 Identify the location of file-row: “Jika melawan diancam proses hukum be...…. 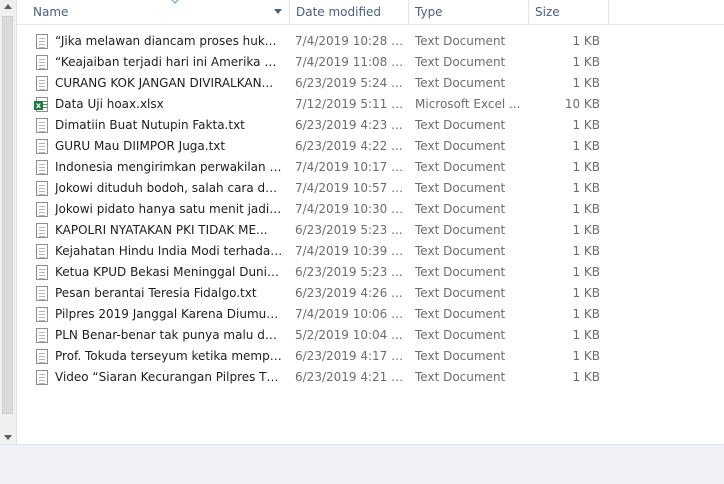
(370, 41).